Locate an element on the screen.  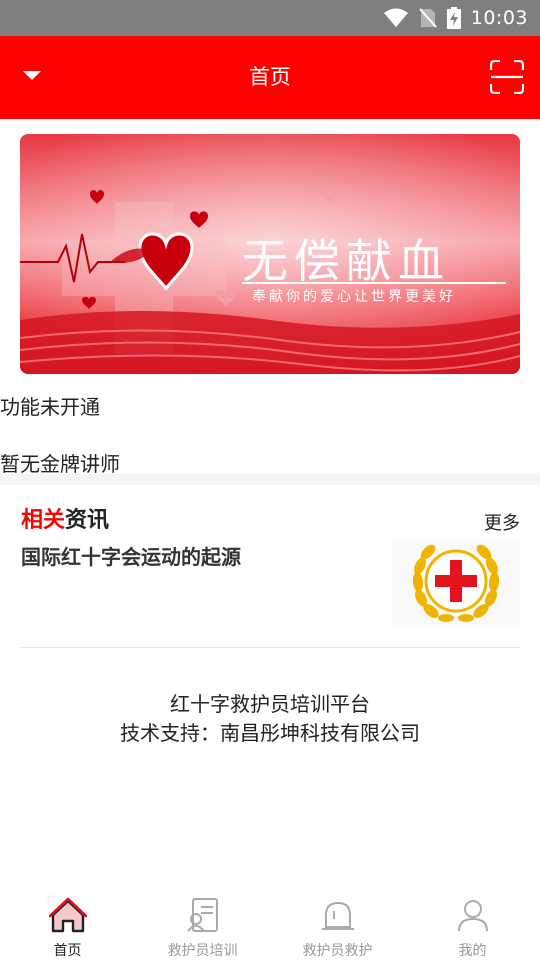
user-icon is located at coordinates (472, 916).